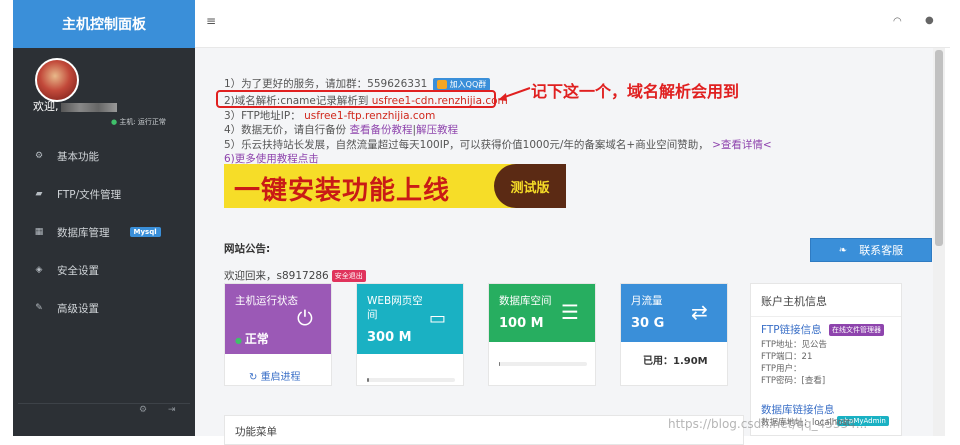  I want to click on sidebar-item-label: 数据库管理, so click(83, 232).